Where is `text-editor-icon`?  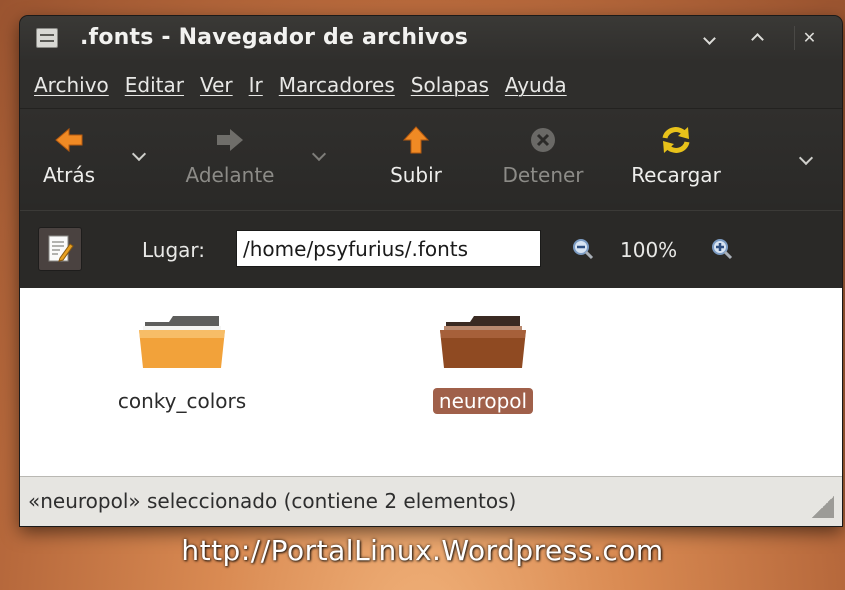
text-editor-icon is located at coordinates (61, 248).